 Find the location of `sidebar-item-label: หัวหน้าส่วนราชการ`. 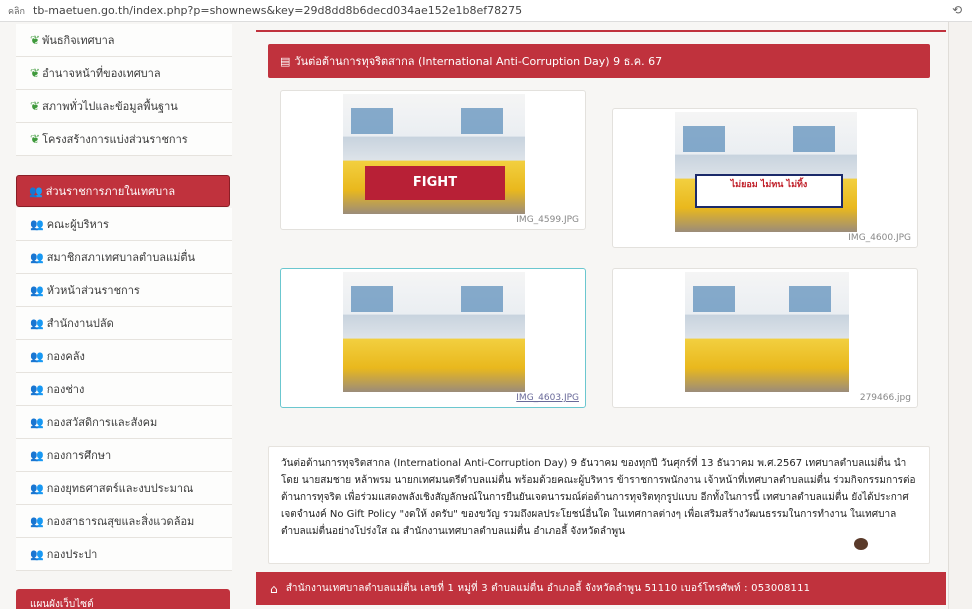

sidebar-item-label: หัวหน้าส่วนราชการ is located at coordinates (93, 290).